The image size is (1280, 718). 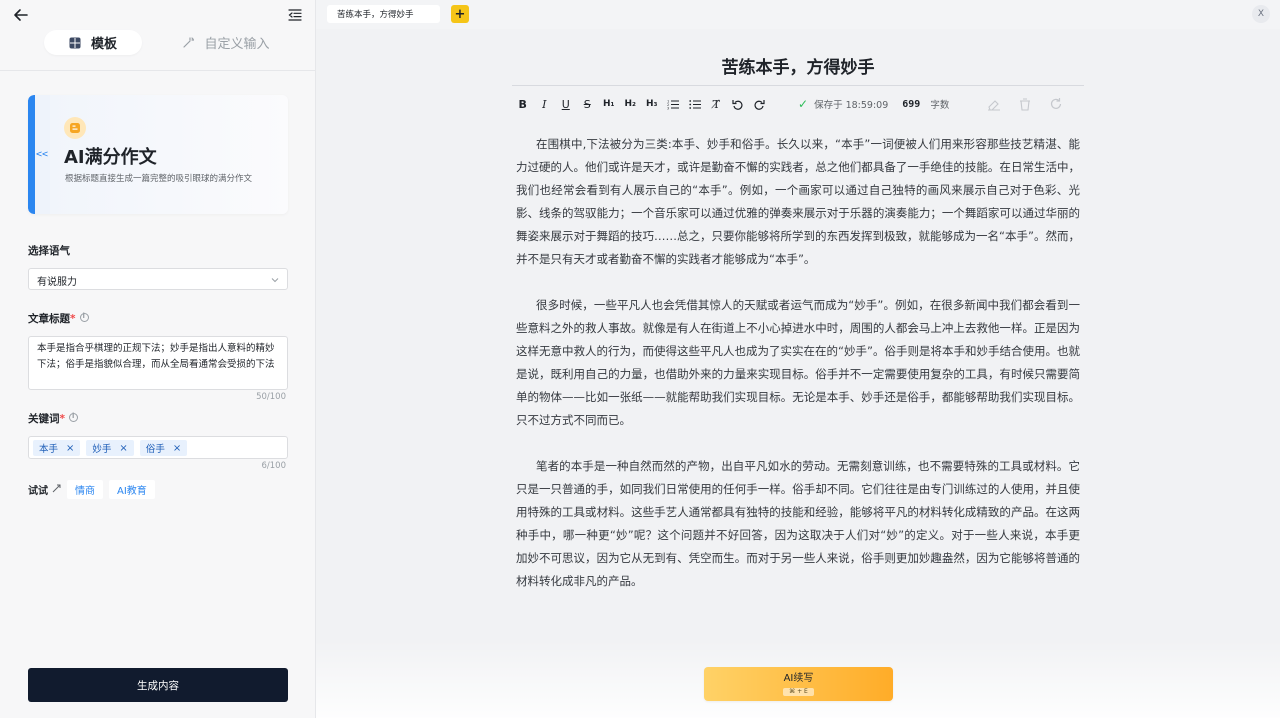 What do you see at coordinates (383, 14) in the screenshot?
I see `document-tab: 苦练本手，方得妙手` at bounding box center [383, 14].